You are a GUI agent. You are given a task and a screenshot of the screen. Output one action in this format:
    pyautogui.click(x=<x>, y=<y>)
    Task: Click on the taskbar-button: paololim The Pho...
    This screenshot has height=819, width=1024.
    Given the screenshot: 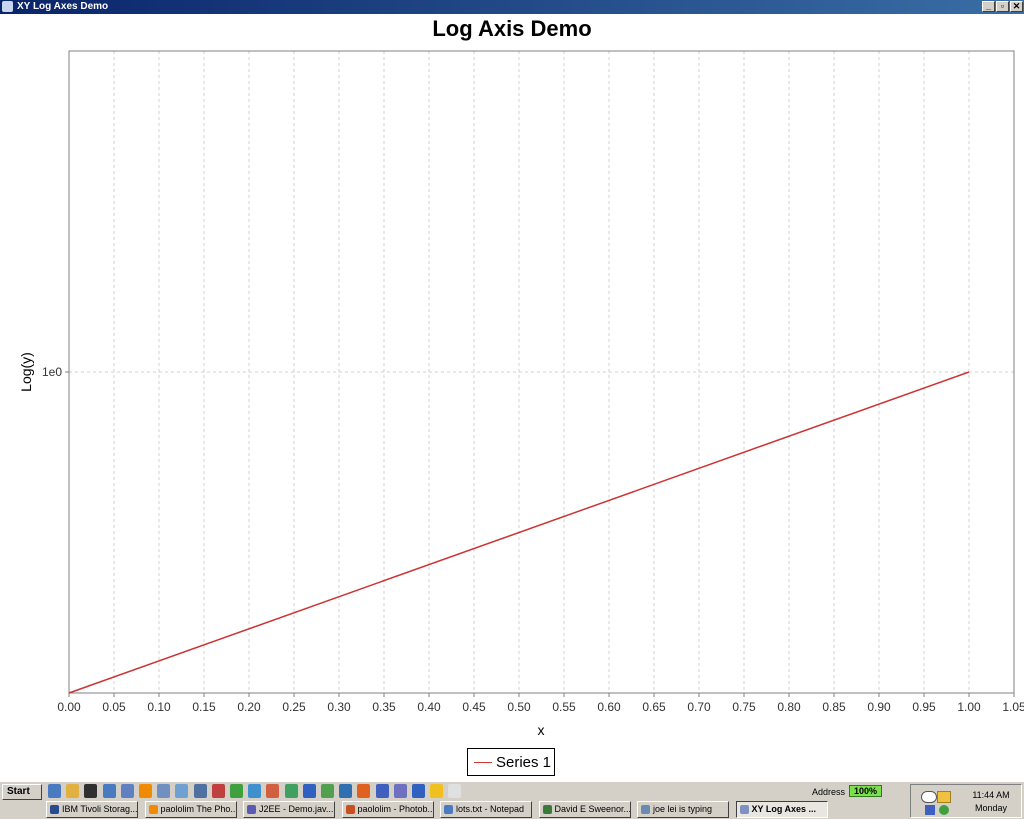 What is the action you would take?
    pyautogui.click(x=190, y=809)
    